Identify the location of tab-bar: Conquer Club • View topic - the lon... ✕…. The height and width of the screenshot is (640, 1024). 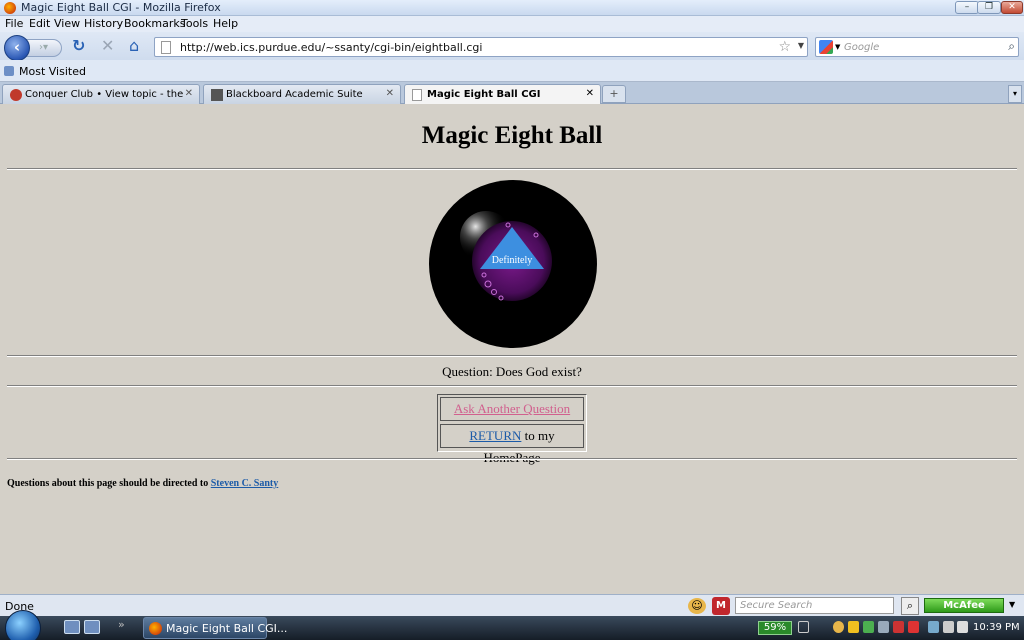
(512, 93).